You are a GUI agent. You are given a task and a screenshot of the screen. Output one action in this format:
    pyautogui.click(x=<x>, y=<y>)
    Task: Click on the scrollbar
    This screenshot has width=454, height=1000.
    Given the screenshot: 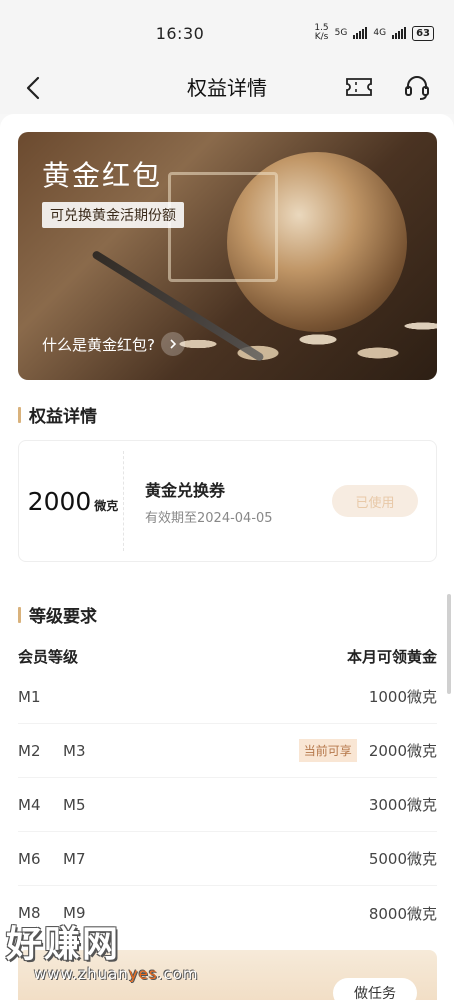 What is the action you would take?
    pyautogui.click(x=449, y=644)
    